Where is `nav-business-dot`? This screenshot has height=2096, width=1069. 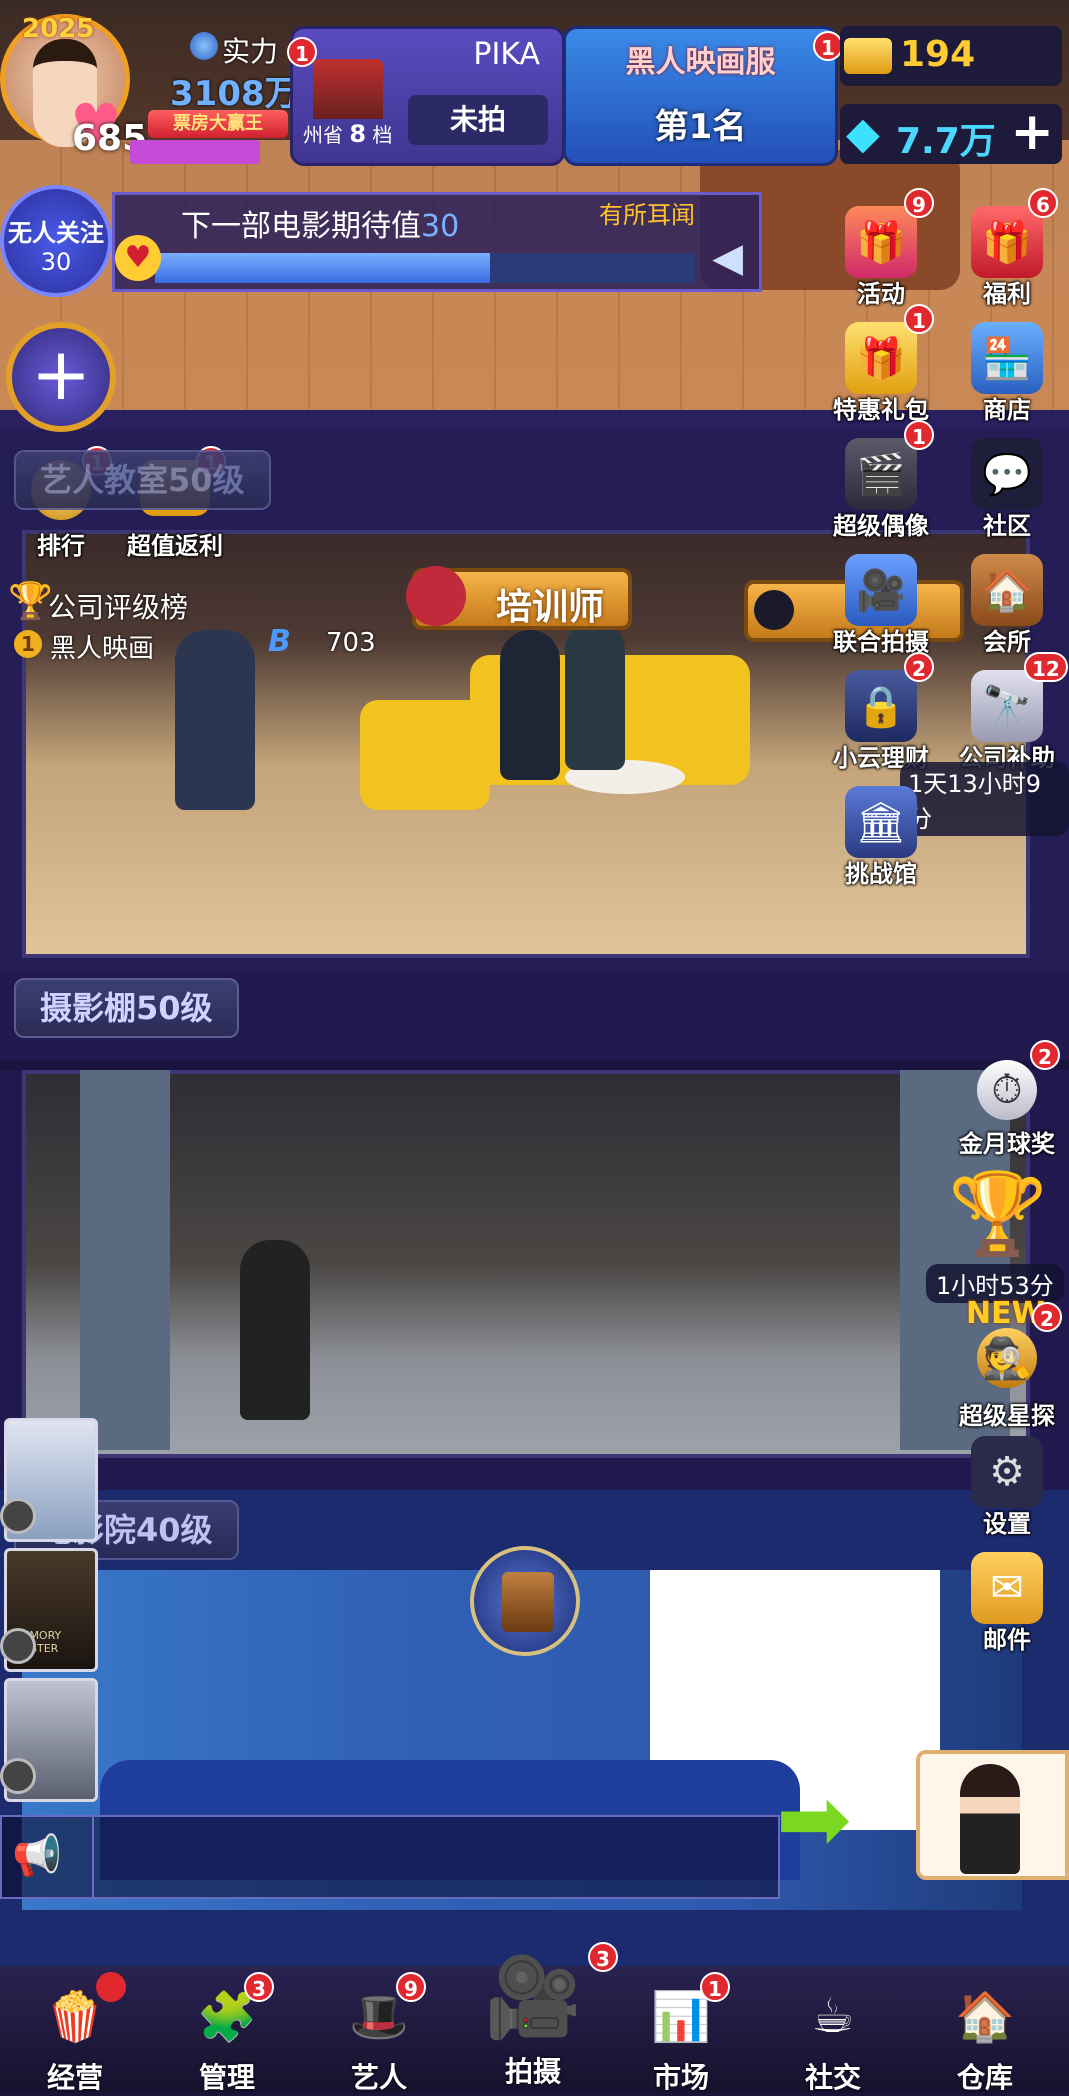
nav-business-dot is located at coordinates (111, 1987).